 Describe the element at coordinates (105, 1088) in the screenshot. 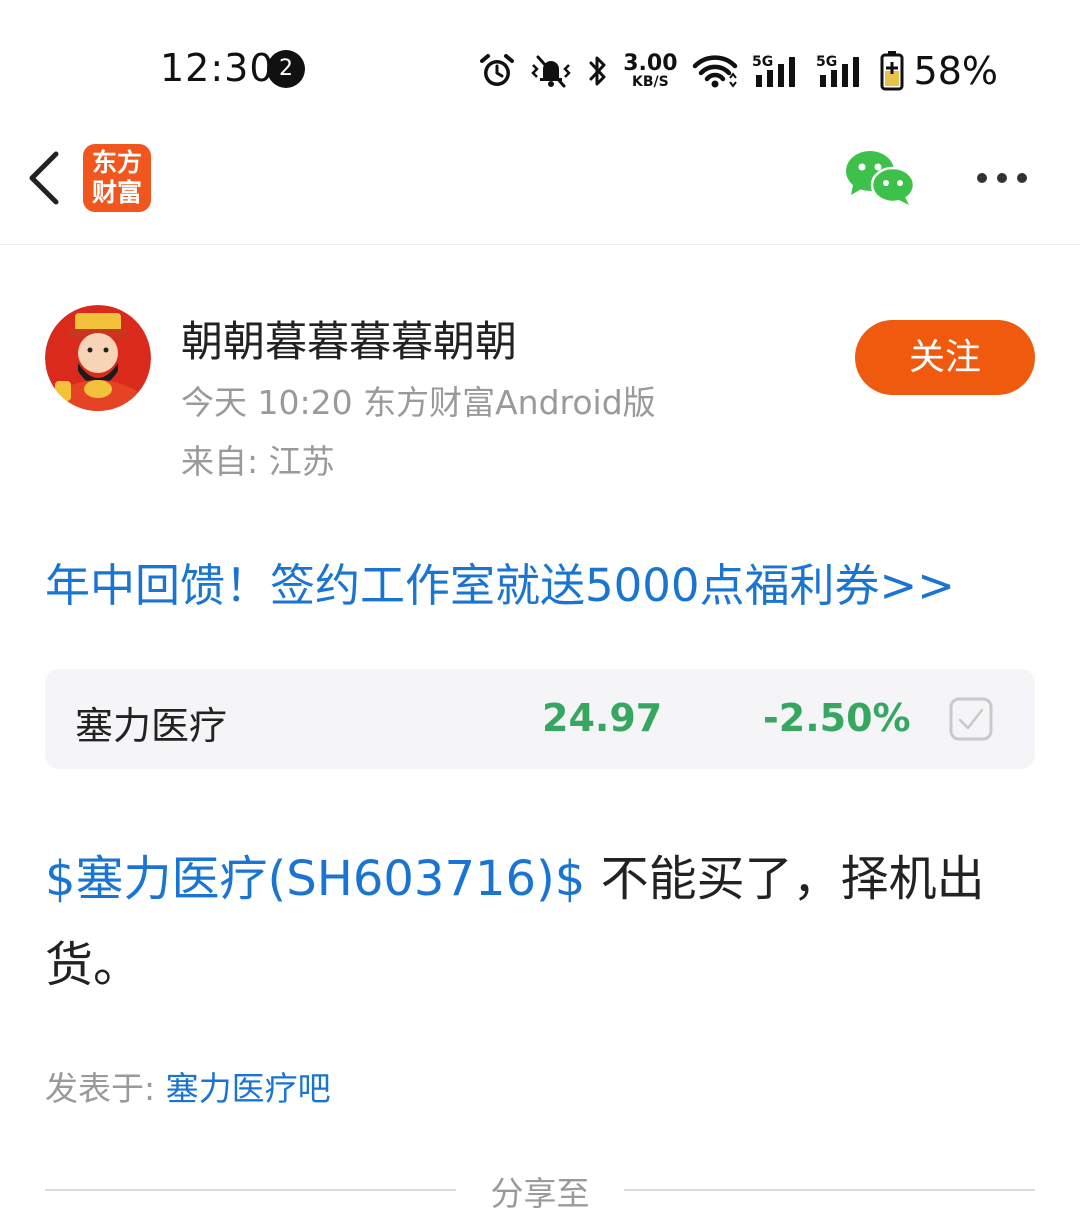

I see `posted-in-label: 发表于:` at that location.